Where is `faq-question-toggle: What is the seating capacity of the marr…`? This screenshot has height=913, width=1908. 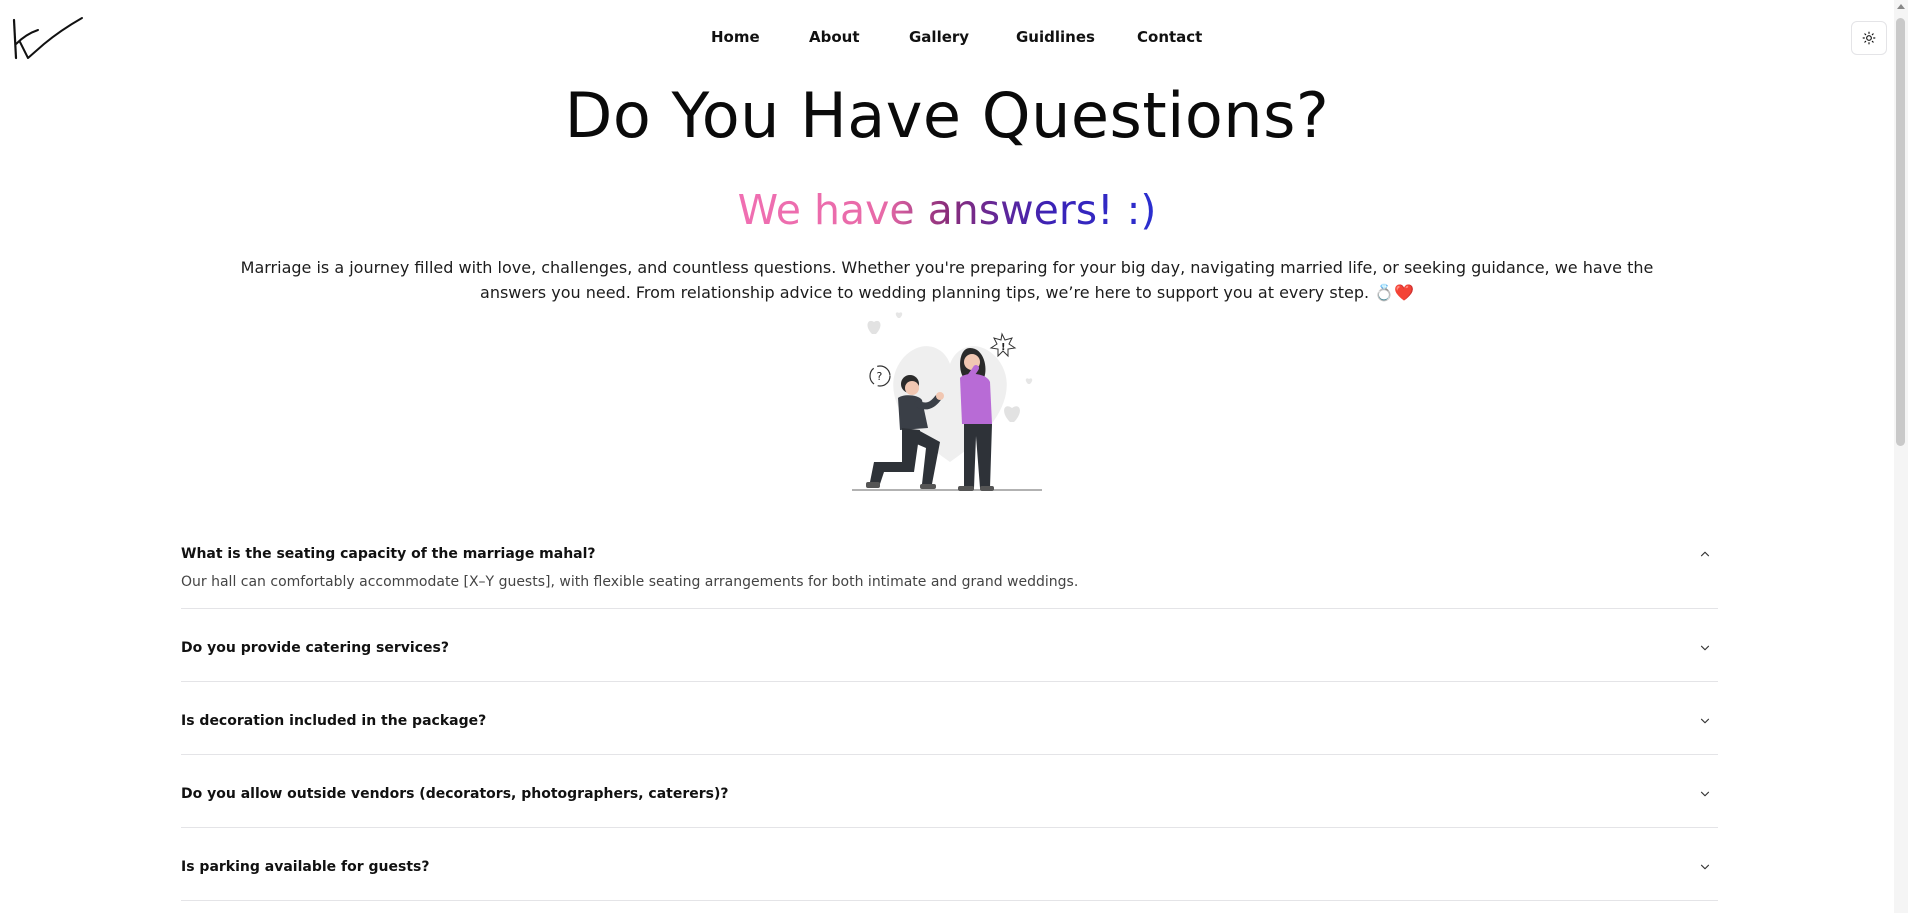
faq-question-toggle: What is the seating capacity of the marr… is located at coordinates (949, 552).